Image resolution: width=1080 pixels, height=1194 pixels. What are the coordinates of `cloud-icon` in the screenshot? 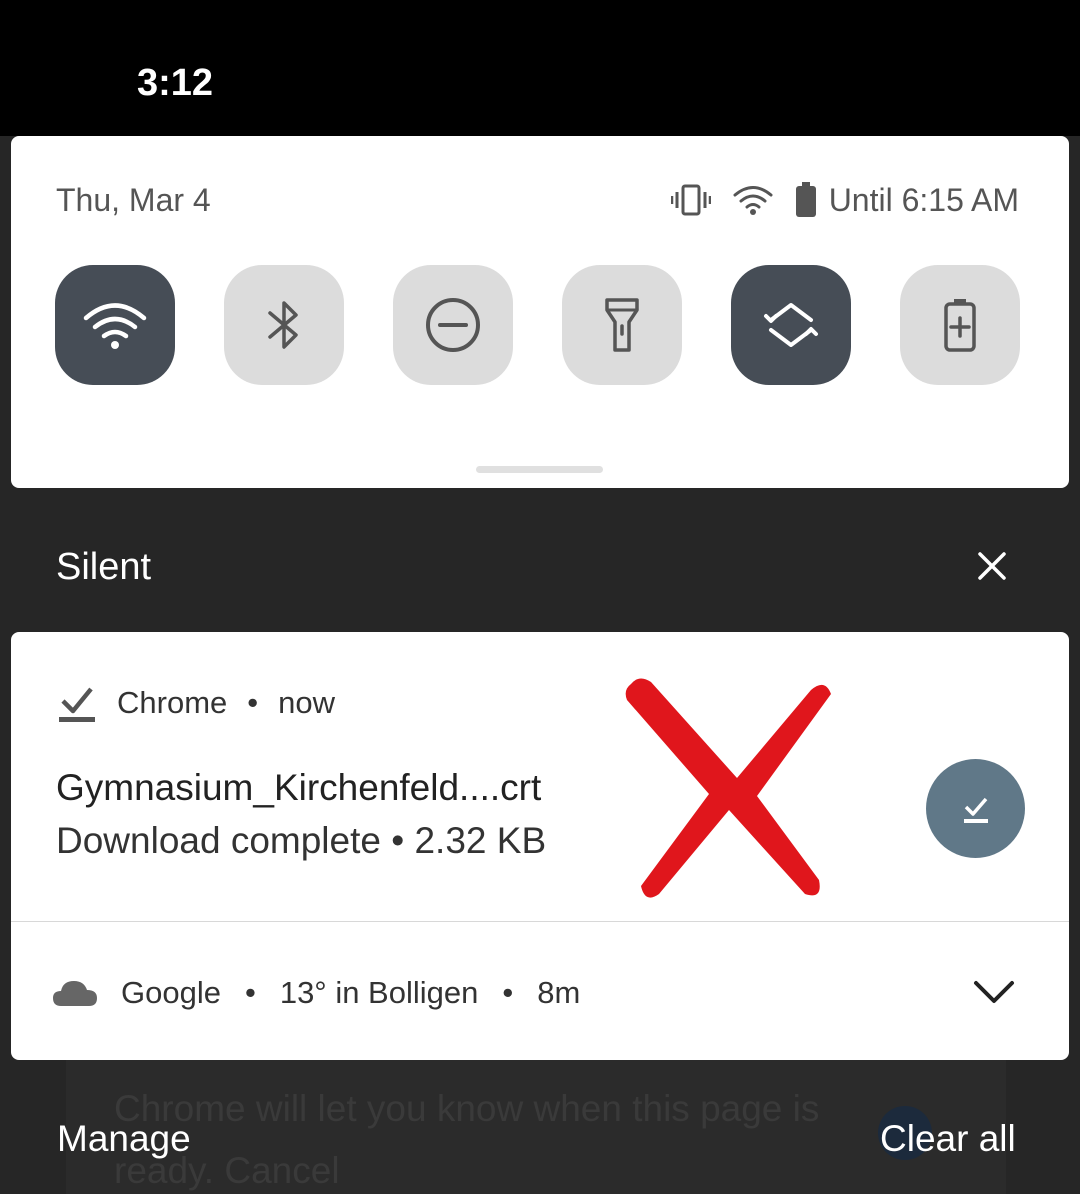 It's located at (75, 993).